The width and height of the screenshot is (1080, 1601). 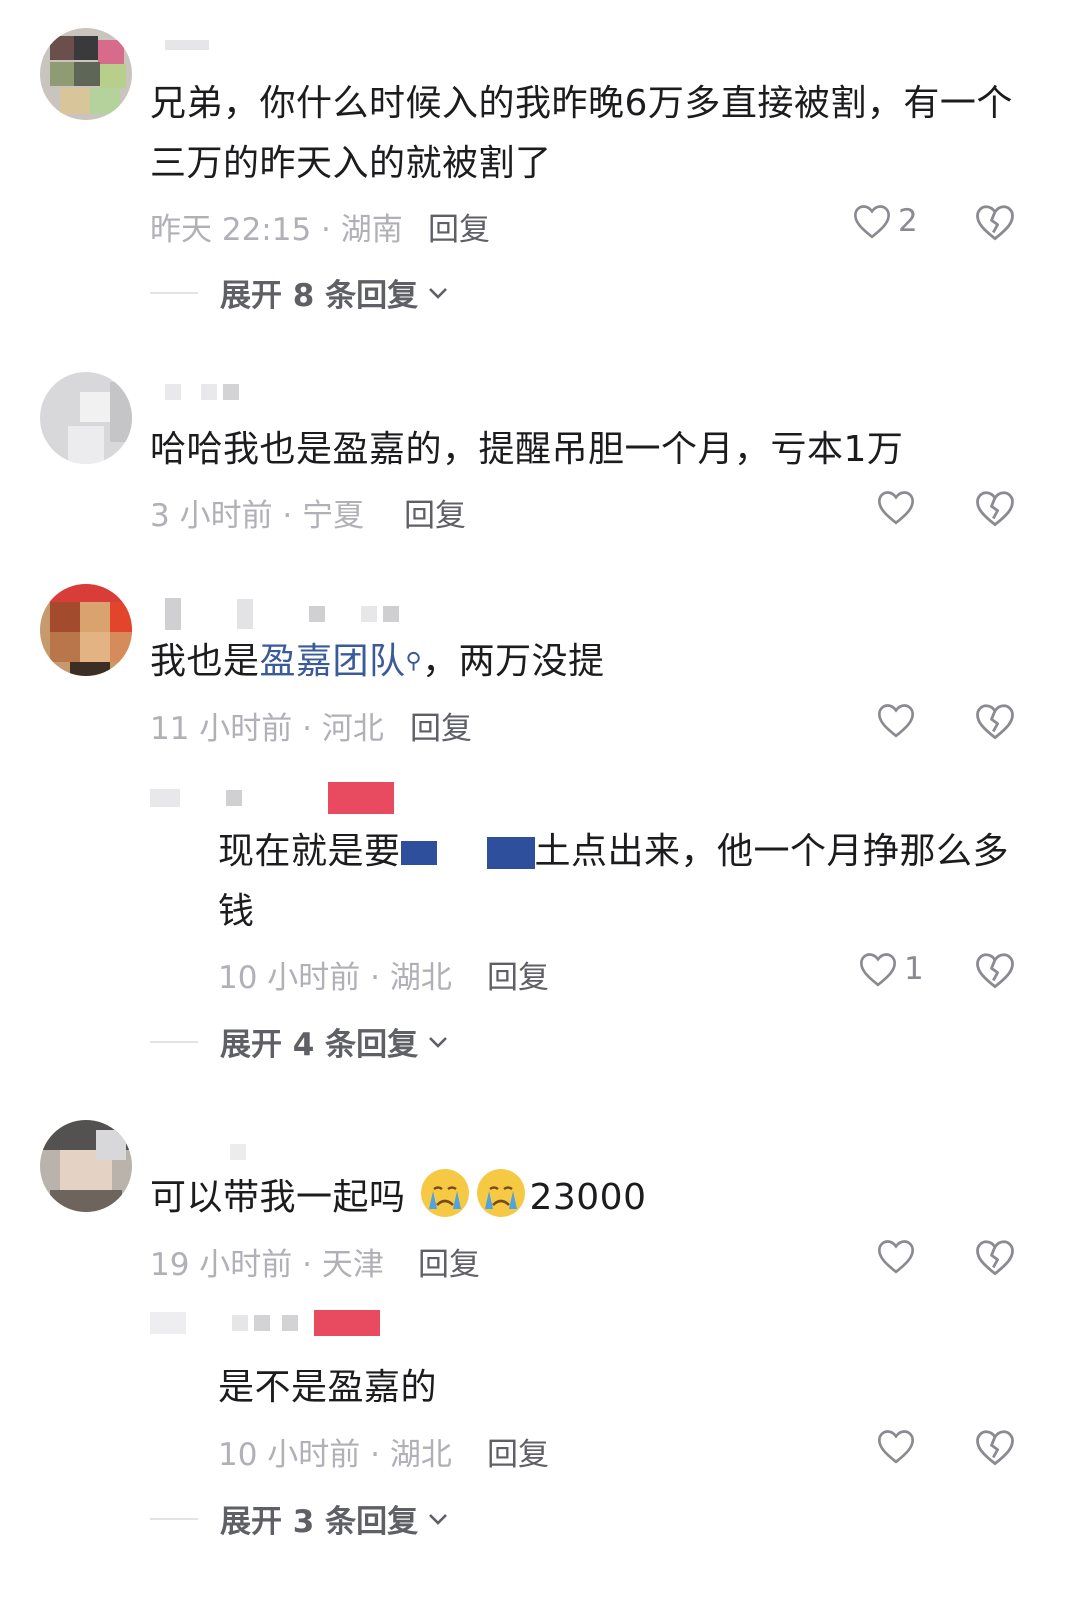 What do you see at coordinates (319, 1522) in the screenshot?
I see `expand-label: 展开 3 条回复` at bounding box center [319, 1522].